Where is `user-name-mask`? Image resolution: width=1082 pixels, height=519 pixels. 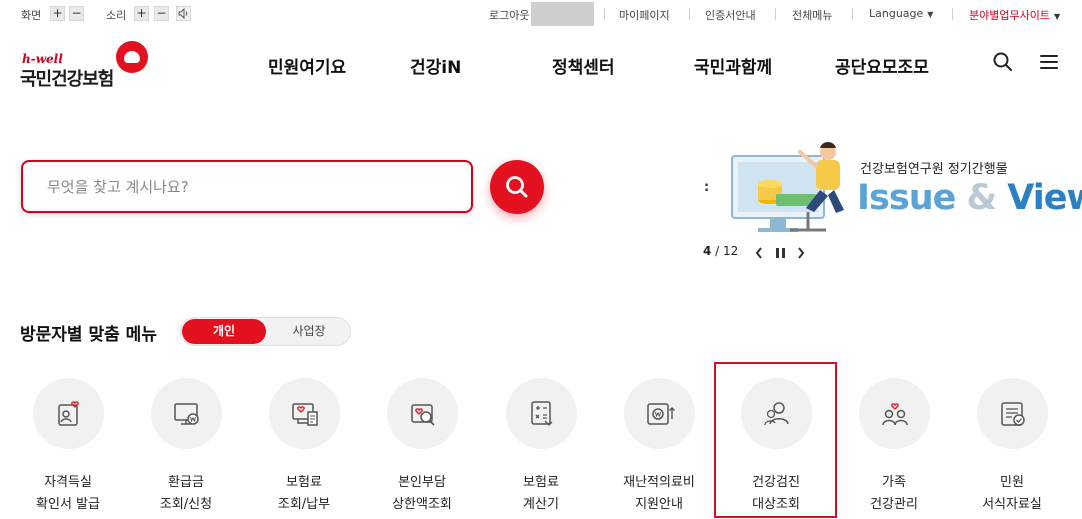 user-name-mask is located at coordinates (562, 14).